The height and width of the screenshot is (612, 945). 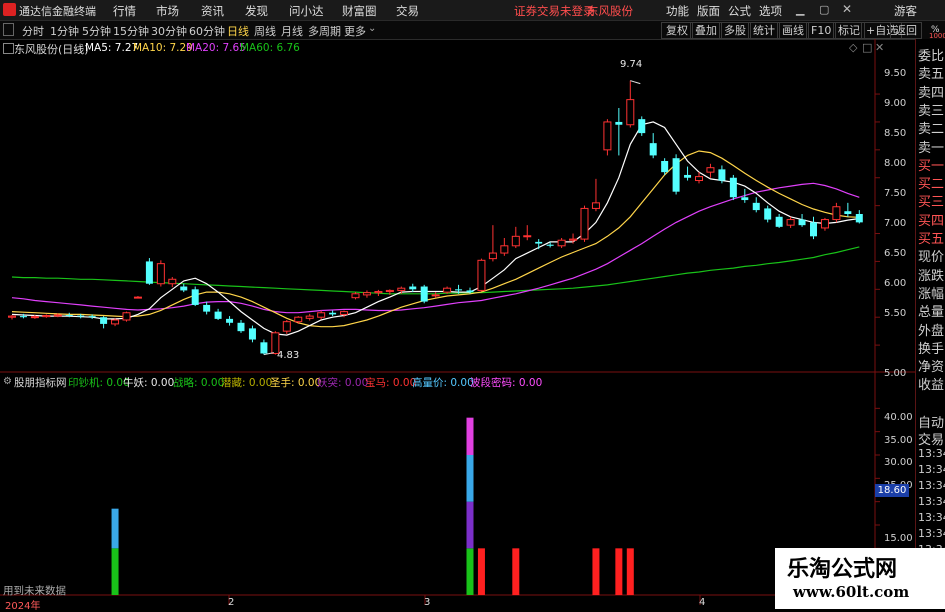 I want to click on quote-tab-12: 涨跌, so click(x=931, y=274).